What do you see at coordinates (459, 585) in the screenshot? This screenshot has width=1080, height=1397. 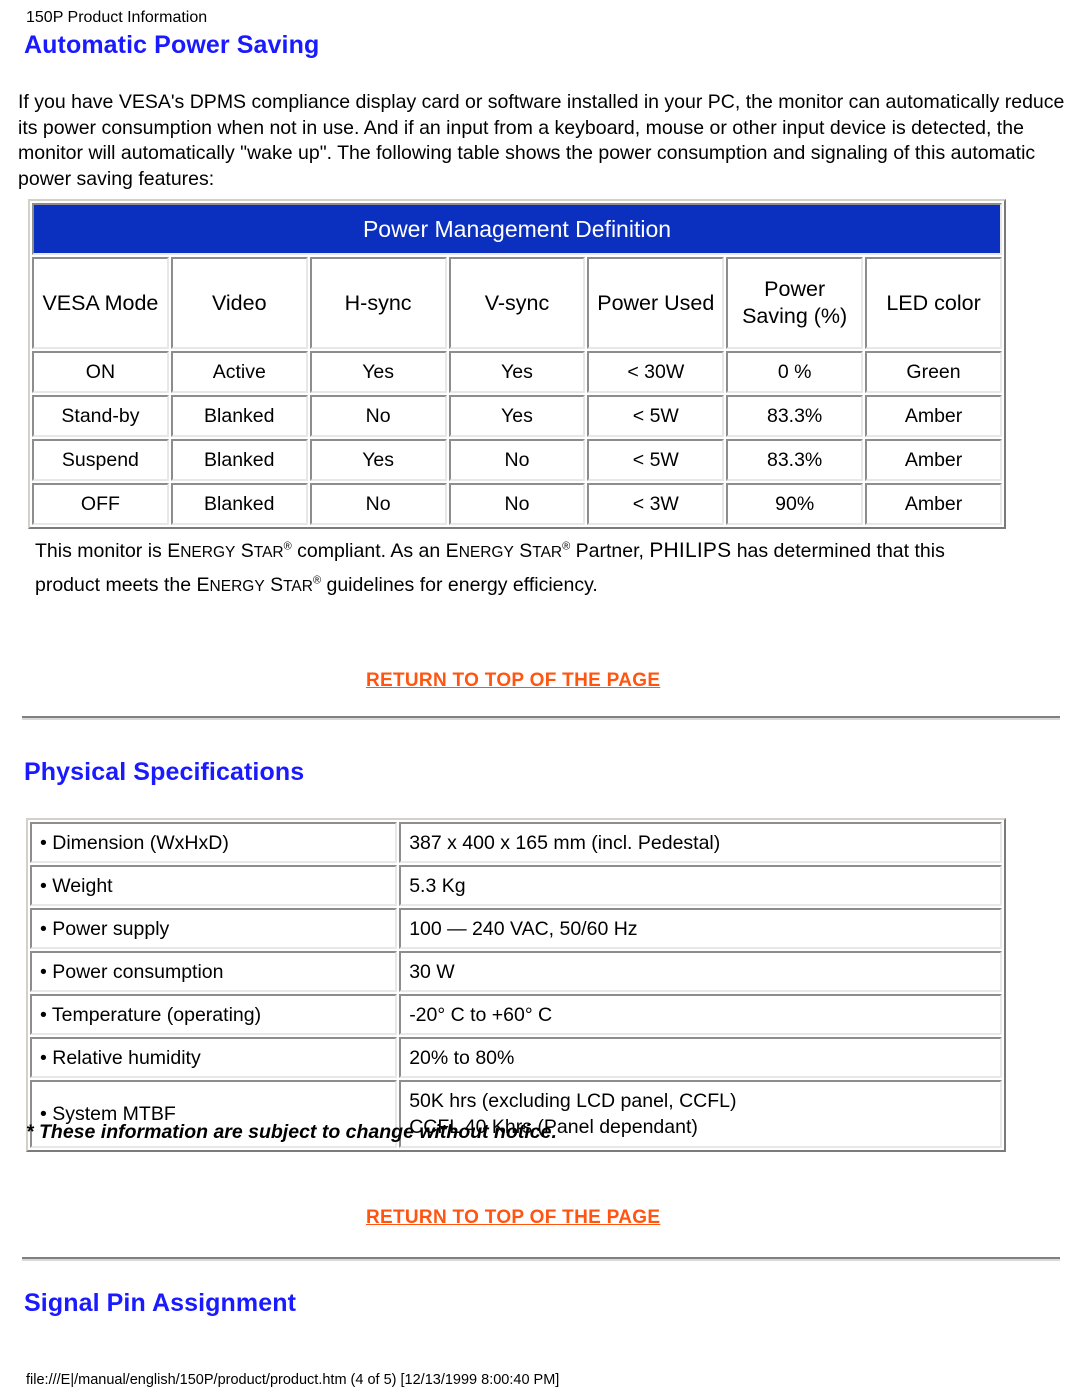 I see `energy-star-text-part5: guidelines for energy efficiency.` at bounding box center [459, 585].